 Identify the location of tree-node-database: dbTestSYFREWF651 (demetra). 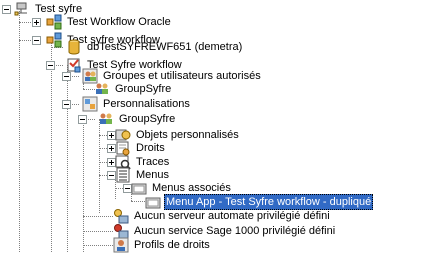
(155, 47).